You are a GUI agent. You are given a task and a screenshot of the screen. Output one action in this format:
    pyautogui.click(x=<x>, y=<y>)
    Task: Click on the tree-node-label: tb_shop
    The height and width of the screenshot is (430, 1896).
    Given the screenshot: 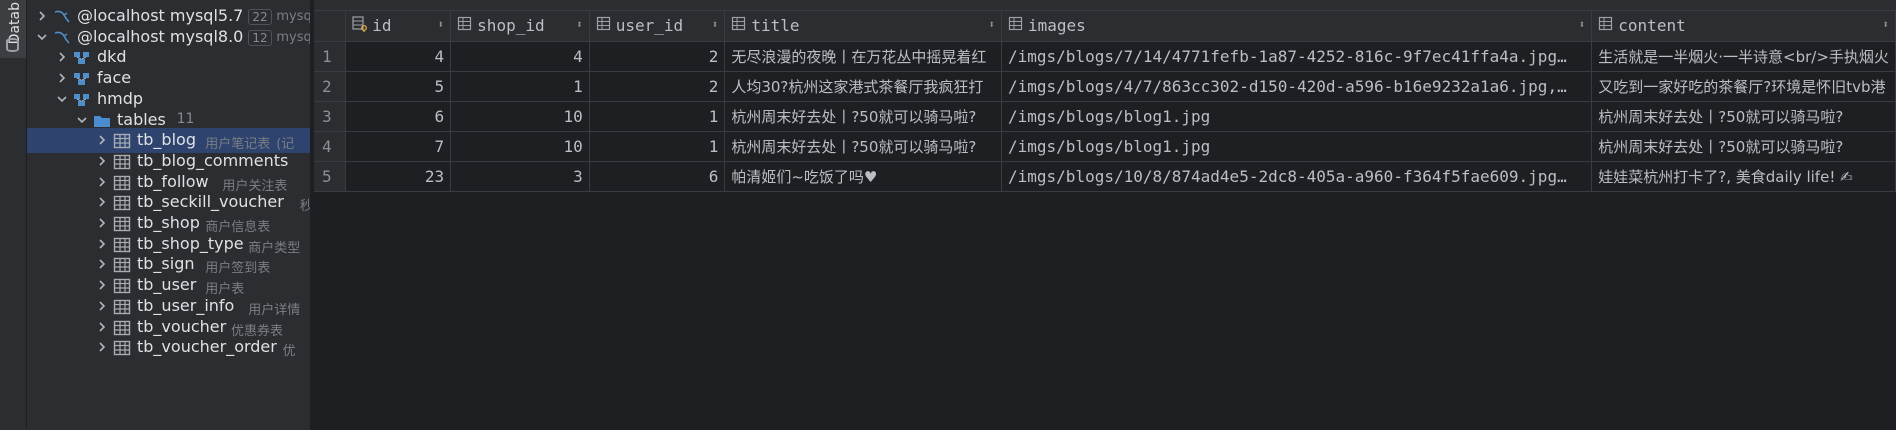 What is the action you would take?
    pyautogui.click(x=168, y=222)
    